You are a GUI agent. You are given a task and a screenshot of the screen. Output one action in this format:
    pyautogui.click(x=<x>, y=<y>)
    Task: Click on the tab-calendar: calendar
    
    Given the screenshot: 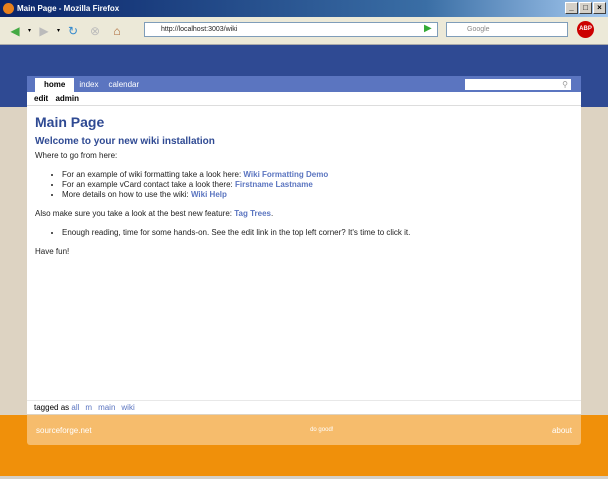 What is the action you would take?
    pyautogui.click(x=123, y=85)
    